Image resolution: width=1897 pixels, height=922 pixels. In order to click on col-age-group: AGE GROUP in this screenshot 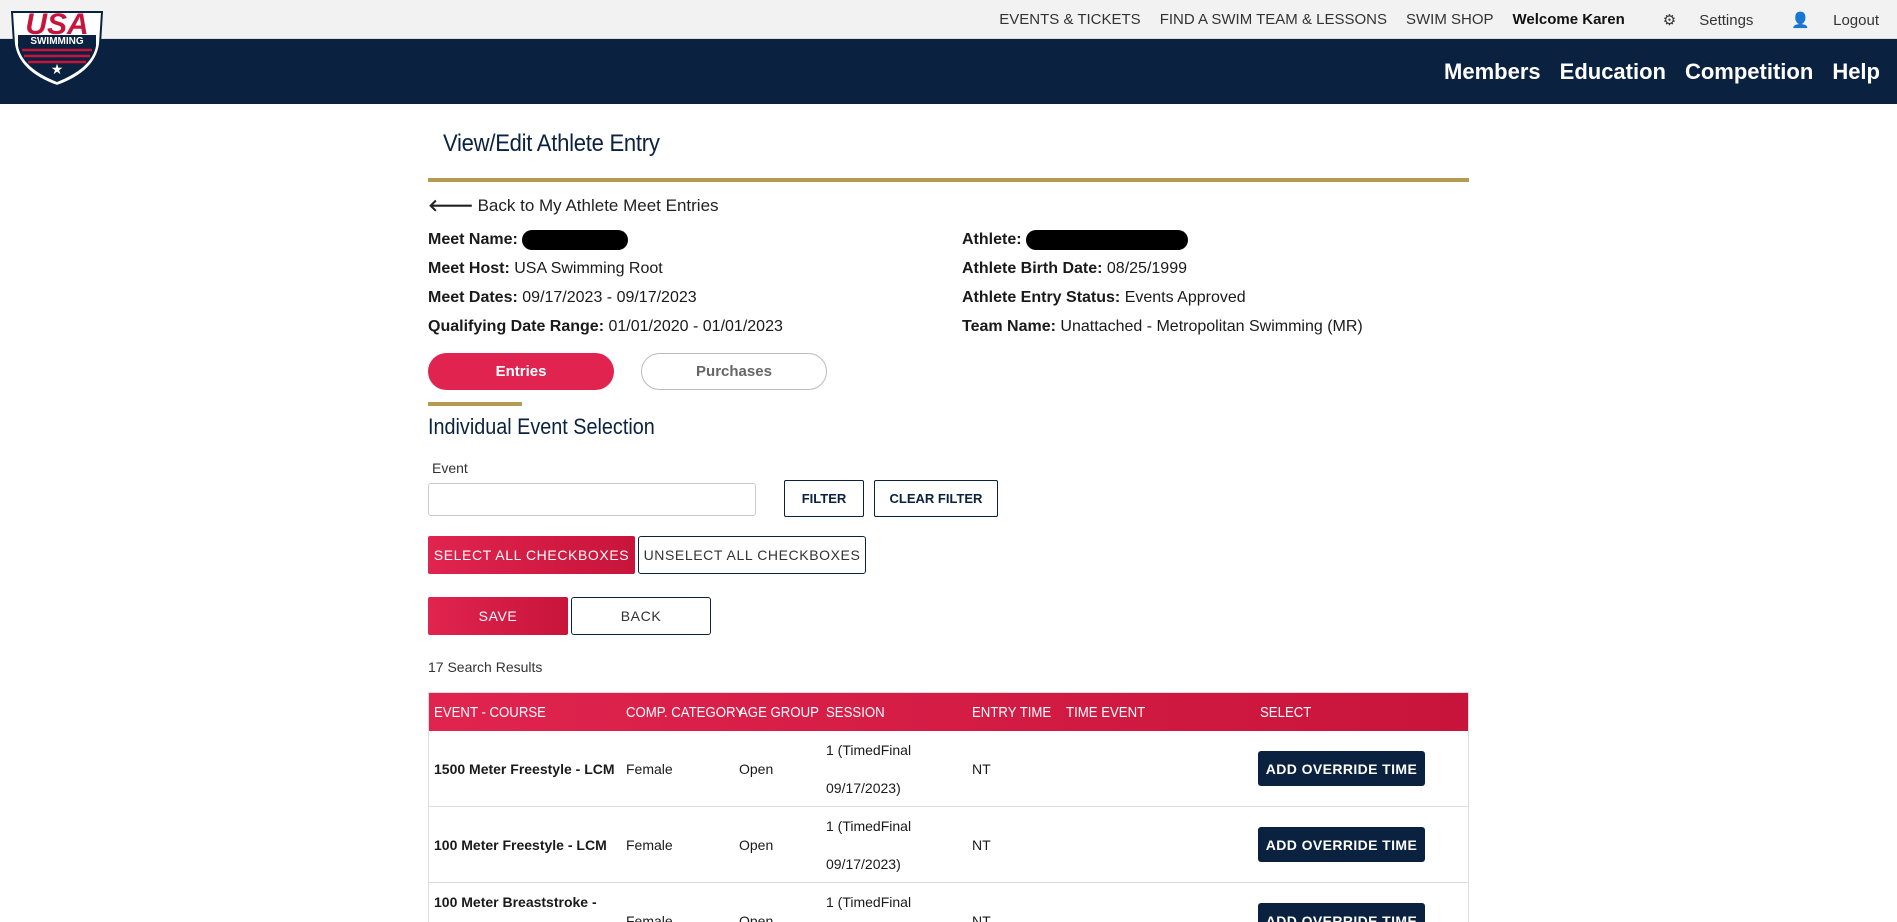, I will do `click(779, 712)`.